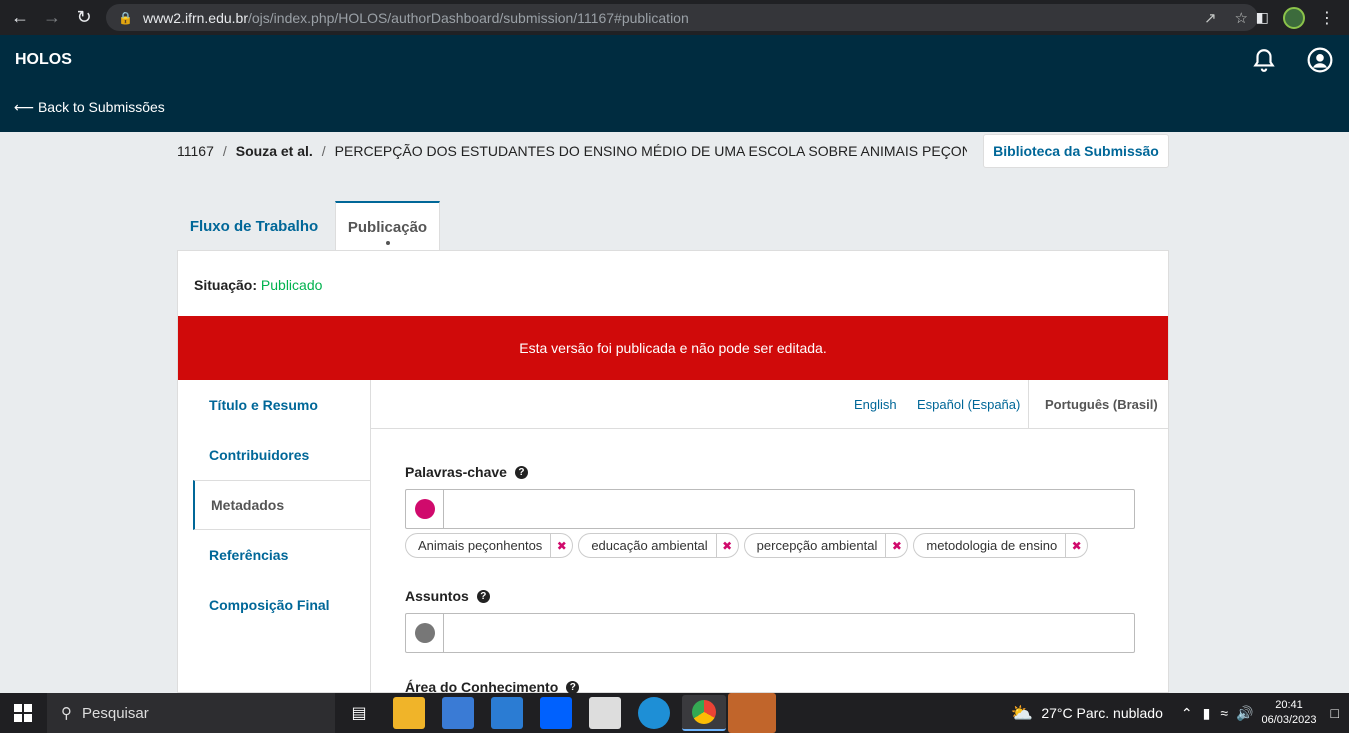 This screenshot has height=733, width=1349. I want to click on sidebar-item-final-composition: Composição Final, so click(281, 605).